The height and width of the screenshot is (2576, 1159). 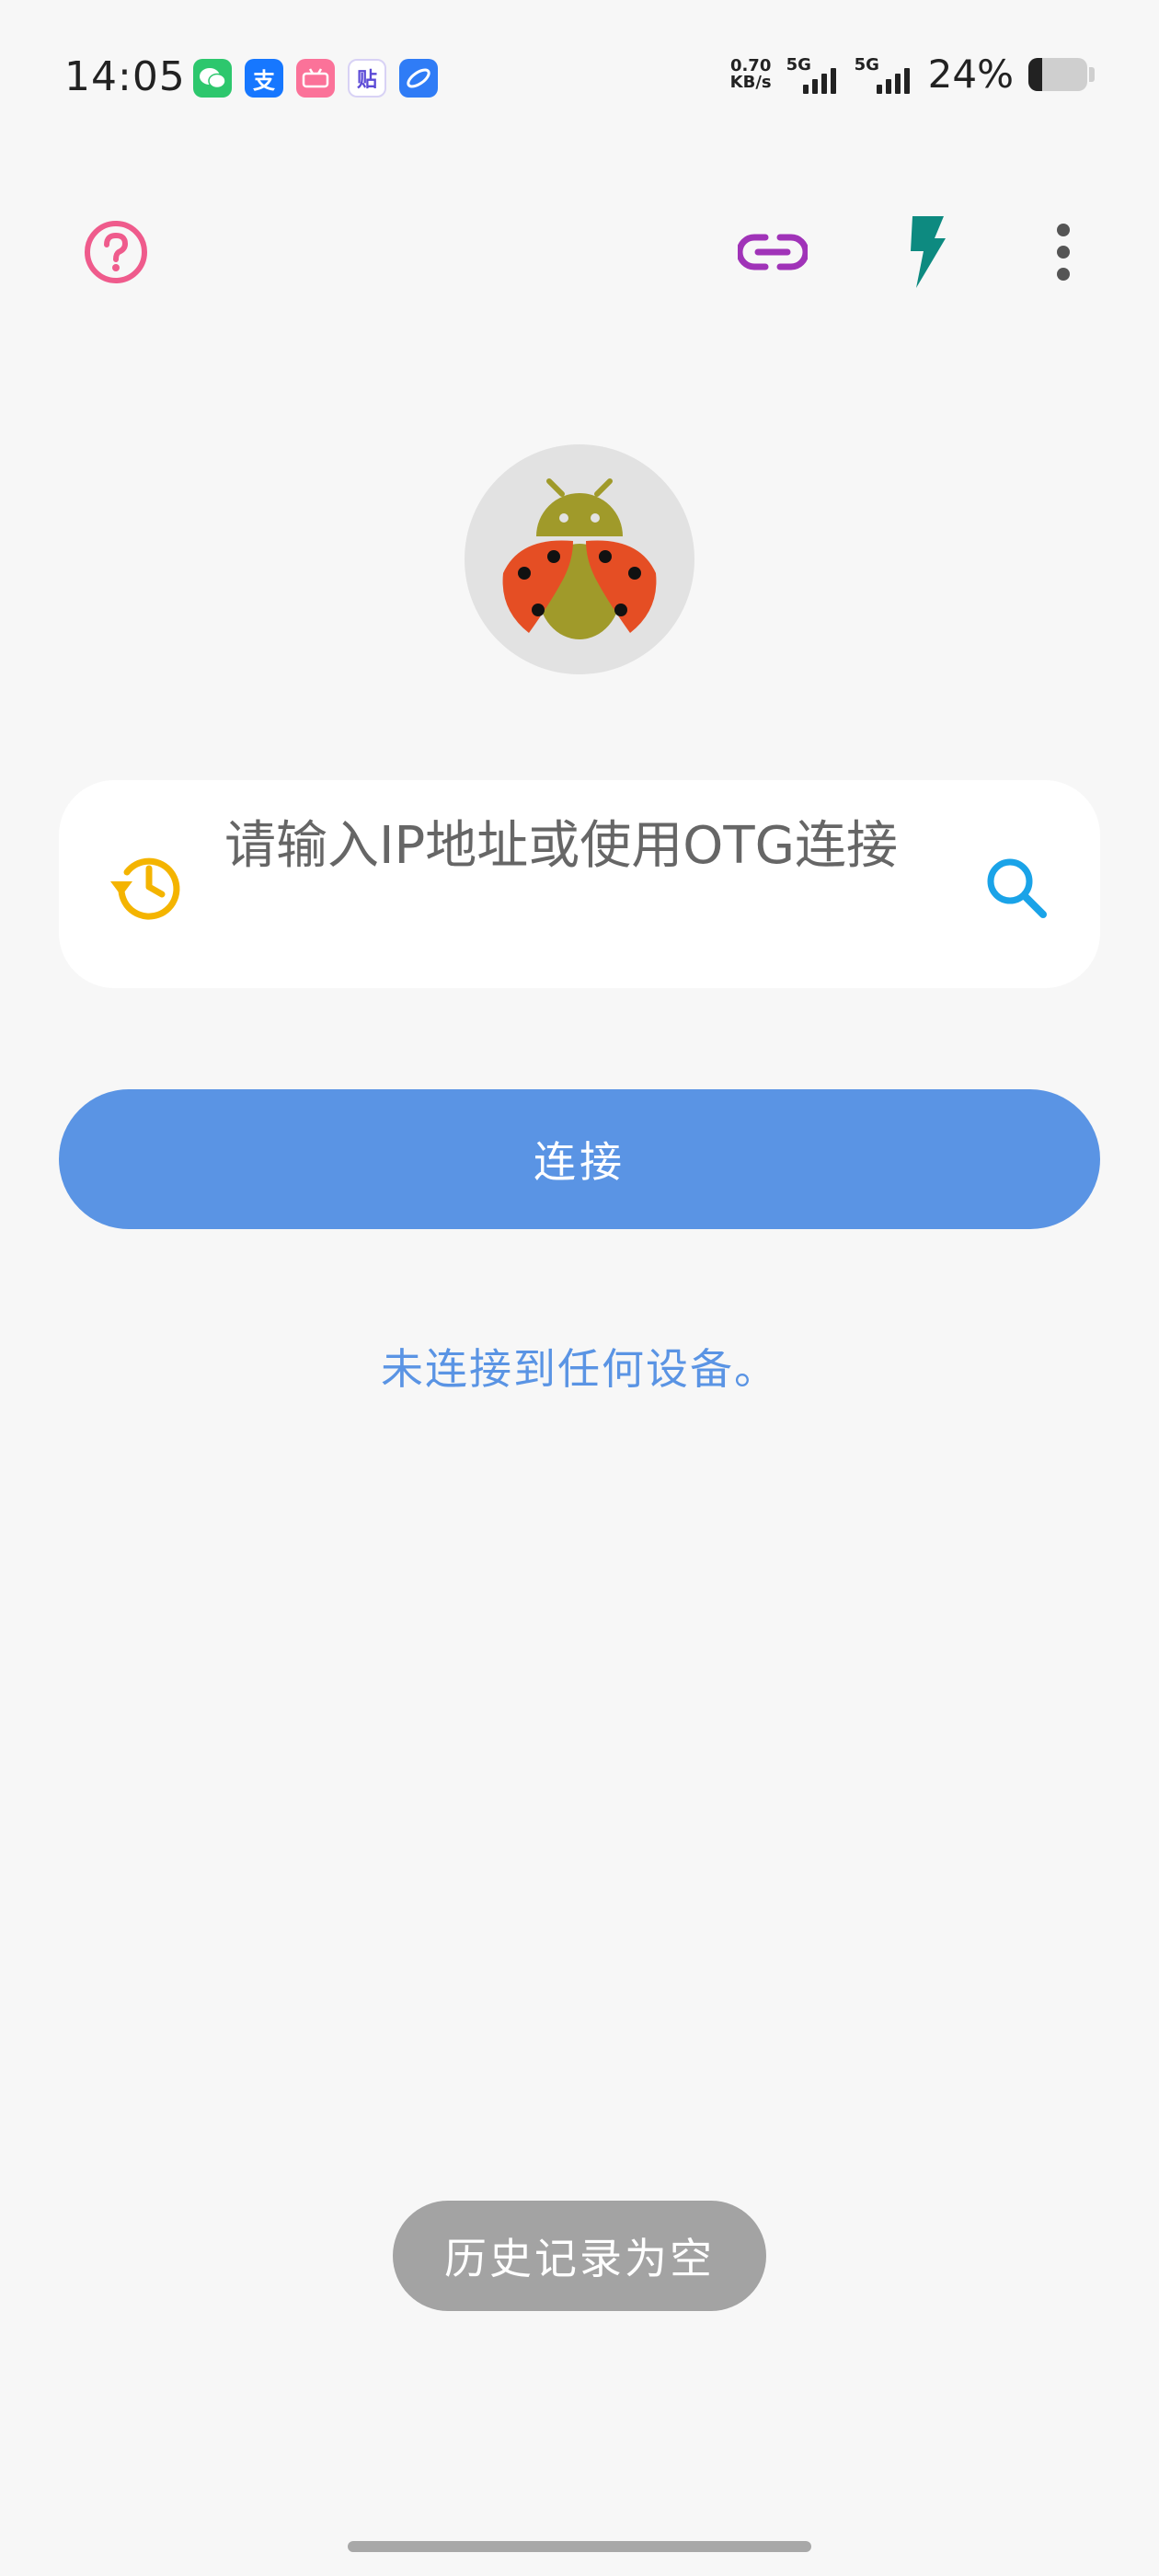 What do you see at coordinates (579, 253) in the screenshot?
I see `toolbar` at bounding box center [579, 253].